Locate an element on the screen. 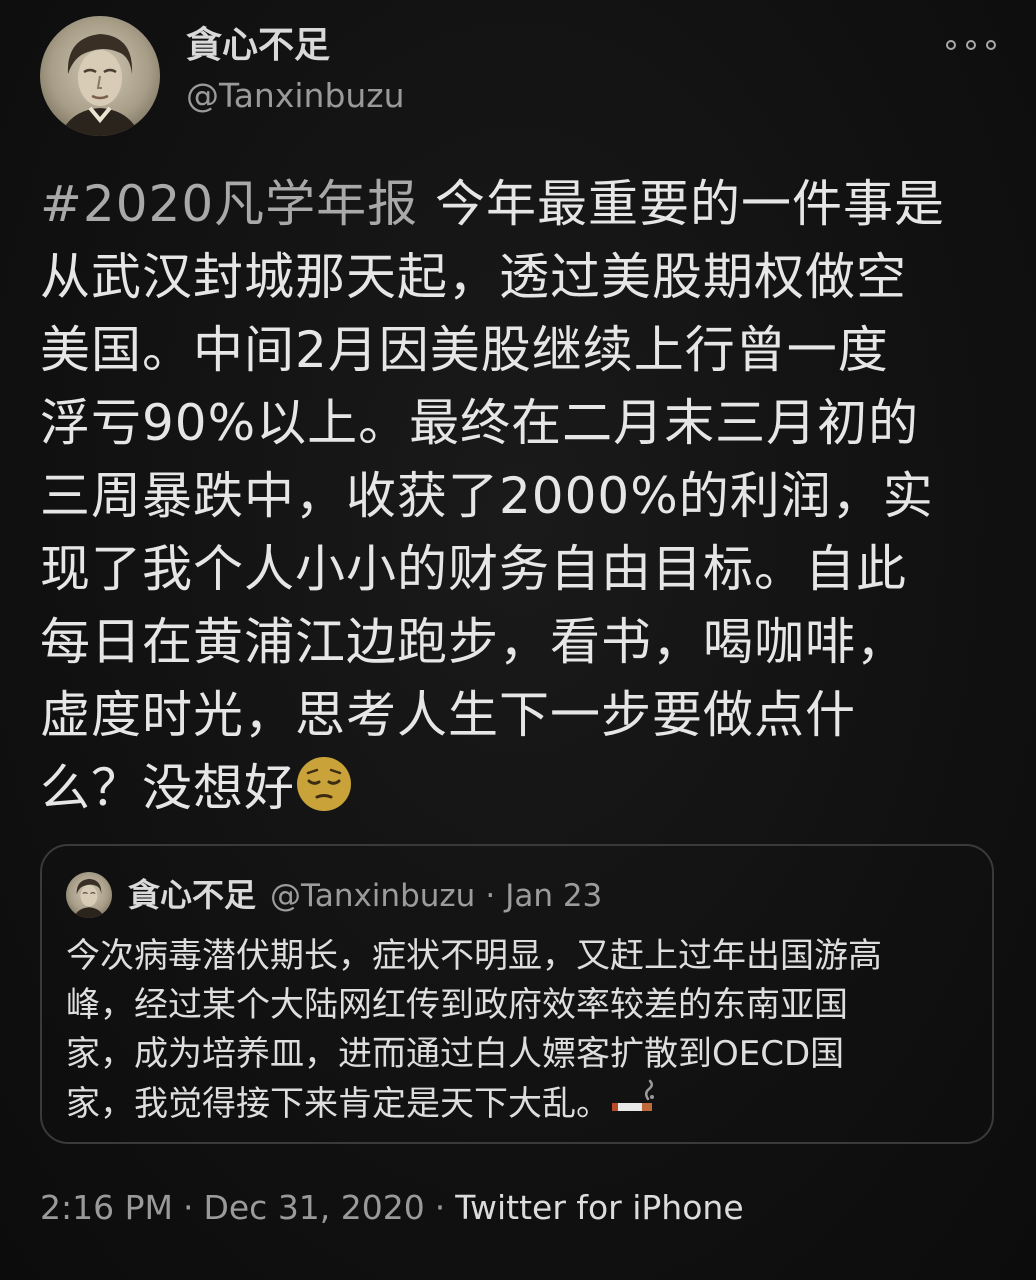 Image resolution: width=1036 pixels, height=1280 pixels. author-handle: @Tanxinbuzu is located at coordinates (295, 96).